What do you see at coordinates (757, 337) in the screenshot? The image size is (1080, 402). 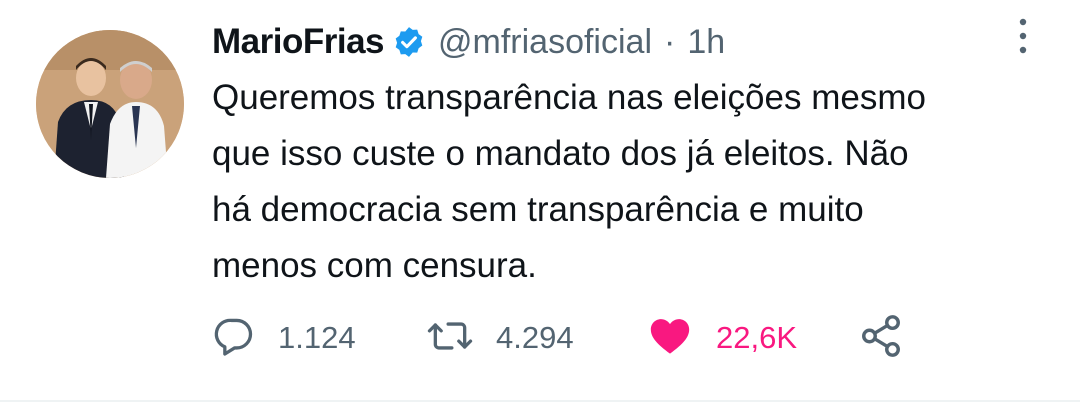 I see `like-count: 22,6K` at bounding box center [757, 337].